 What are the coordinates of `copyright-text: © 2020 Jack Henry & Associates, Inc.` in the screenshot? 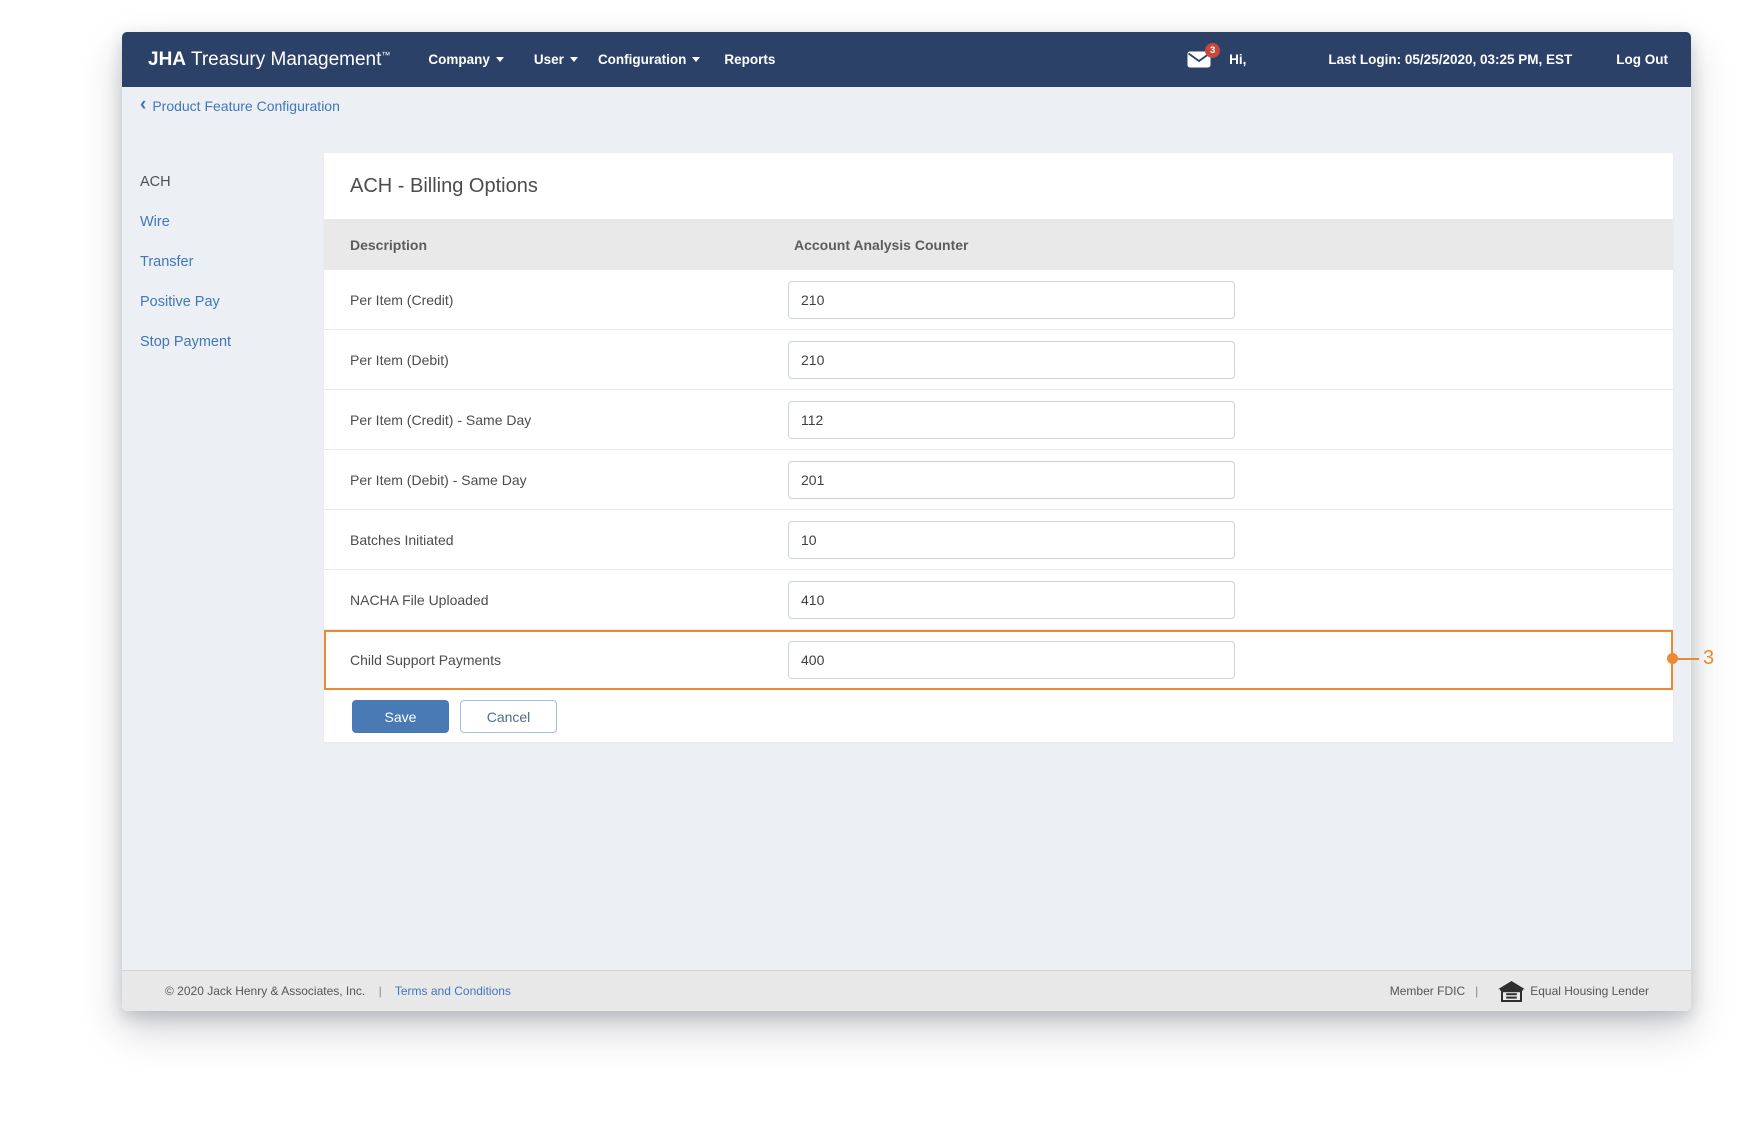 It's located at (265, 991).